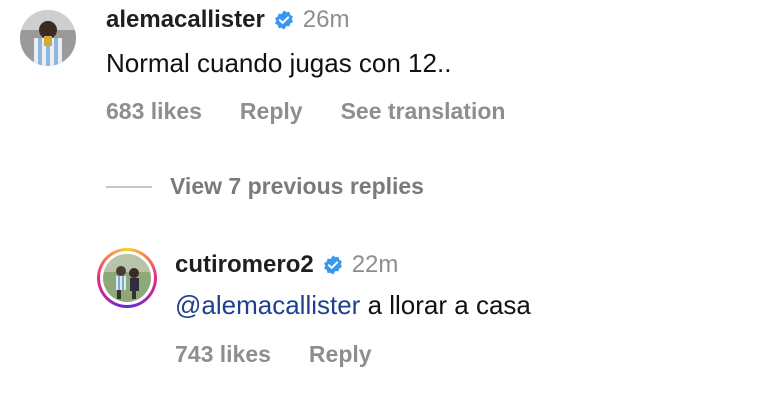 This screenshot has height=413, width=767. Describe the element at coordinates (267, 305) in the screenshot. I see `reply-mention-link: @alemacallister` at that location.